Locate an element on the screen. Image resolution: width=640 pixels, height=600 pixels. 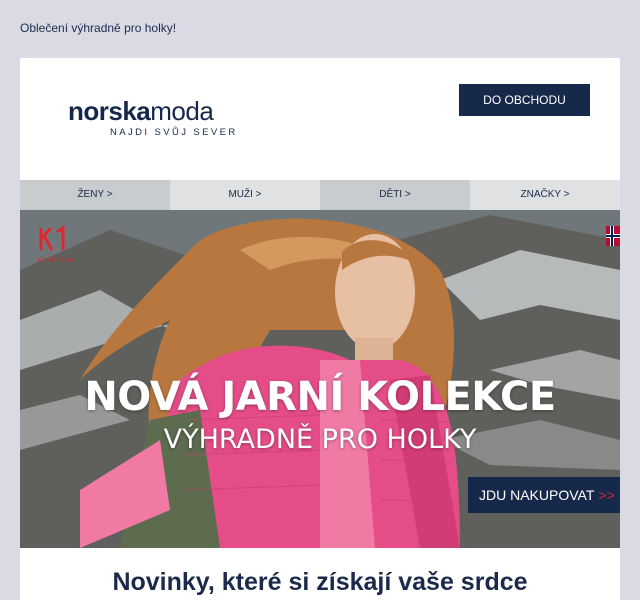
shop-button: DO OBCHODU is located at coordinates (524, 100).